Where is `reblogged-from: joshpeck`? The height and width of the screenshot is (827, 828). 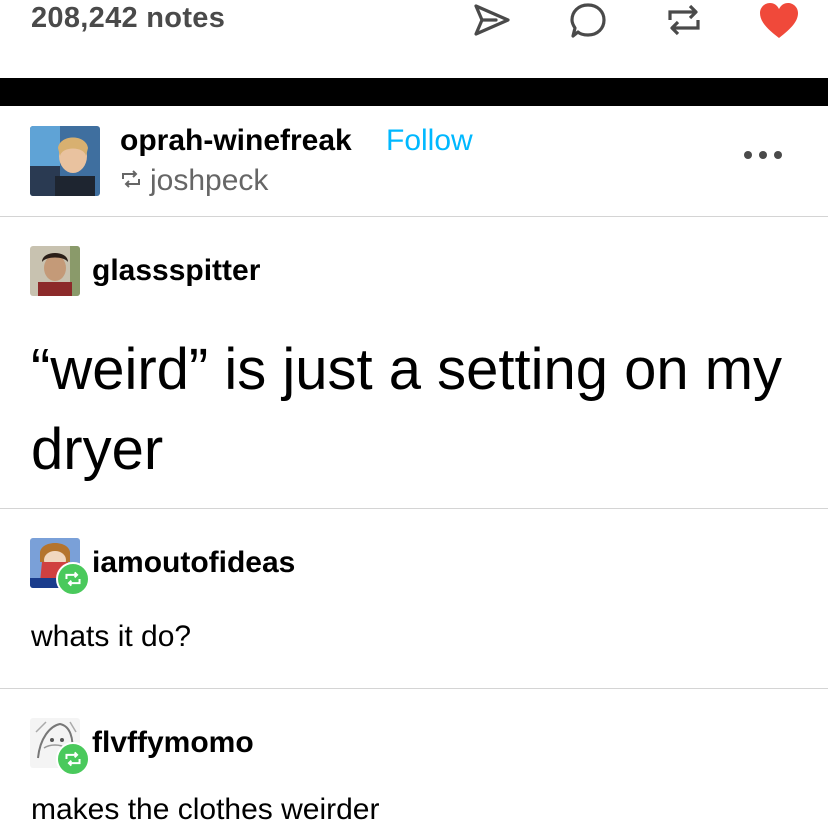 reblogged-from: joshpeck is located at coordinates (194, 181).